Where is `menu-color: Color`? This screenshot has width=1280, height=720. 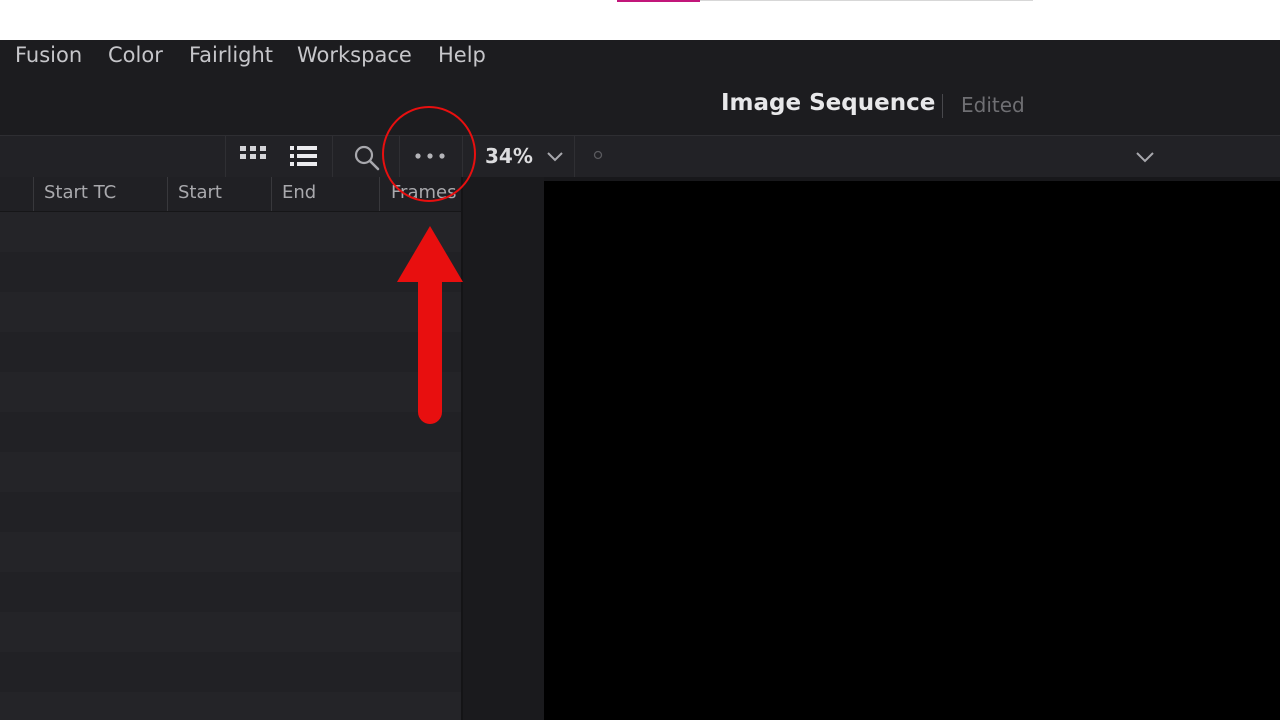
menu-color: Color is located at coordinates (135, 55).